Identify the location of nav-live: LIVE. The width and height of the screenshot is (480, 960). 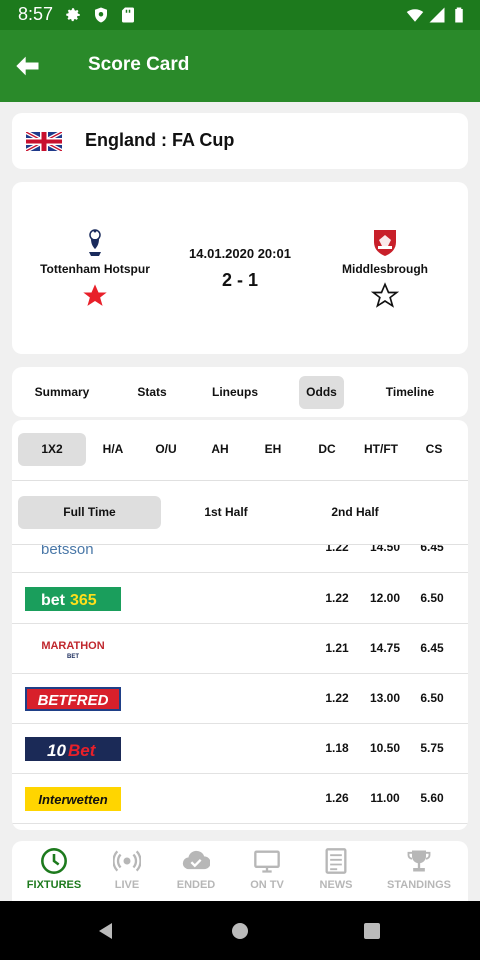
(127, 869).